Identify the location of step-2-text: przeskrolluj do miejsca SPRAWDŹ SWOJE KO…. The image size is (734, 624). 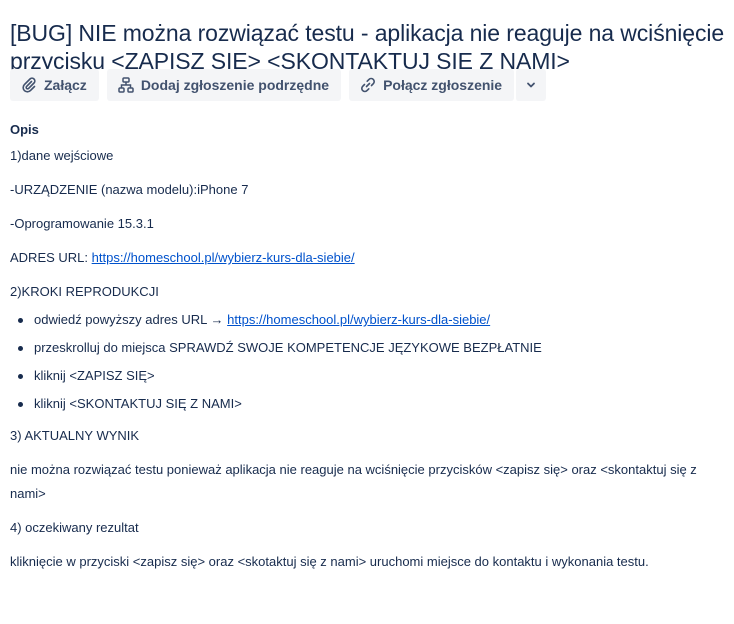
(288, 347).